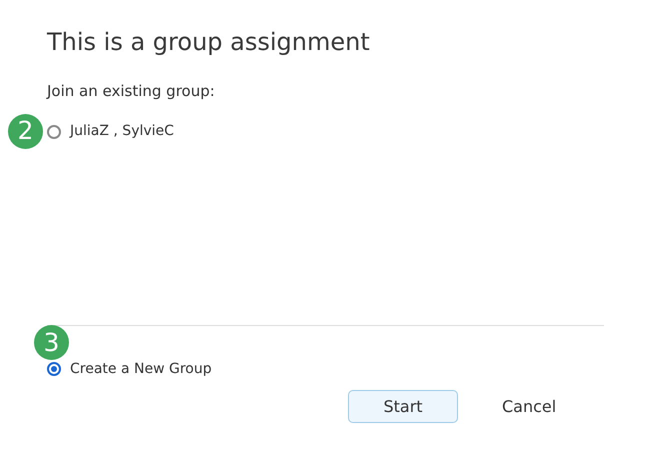  I want to click on create-group-label: Create a New Group, so click(141, 369).